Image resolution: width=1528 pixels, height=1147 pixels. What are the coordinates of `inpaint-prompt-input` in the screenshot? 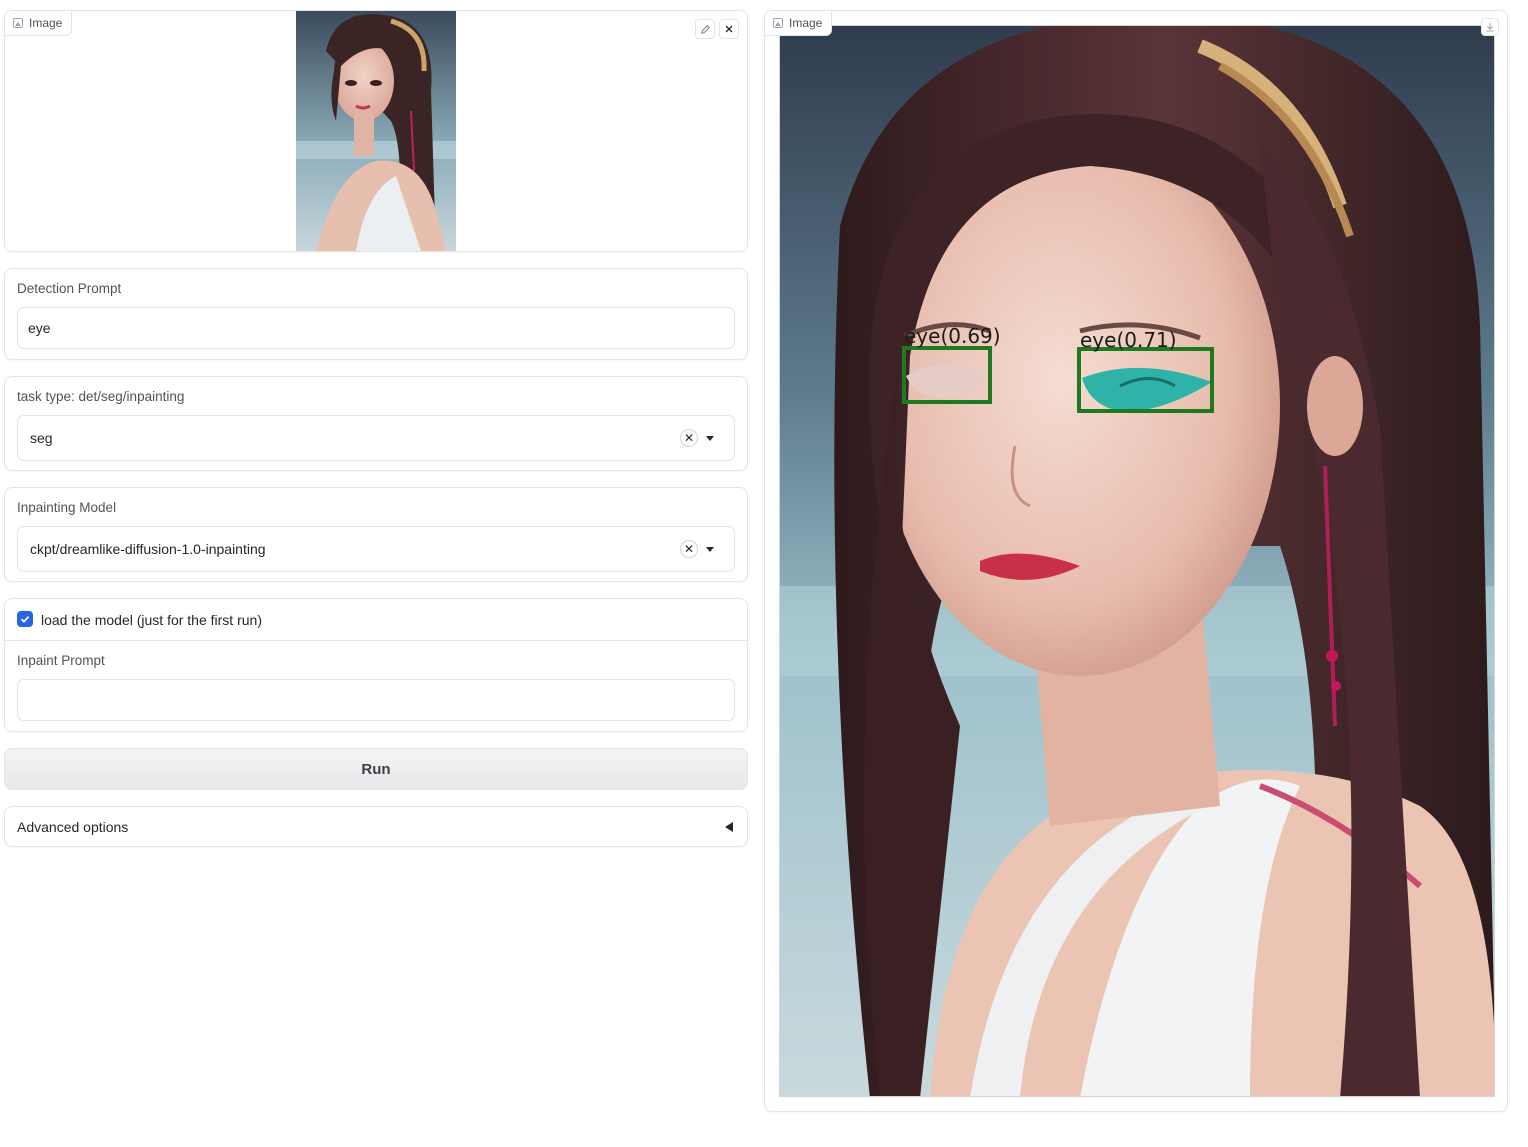 It's located at (376, 700).